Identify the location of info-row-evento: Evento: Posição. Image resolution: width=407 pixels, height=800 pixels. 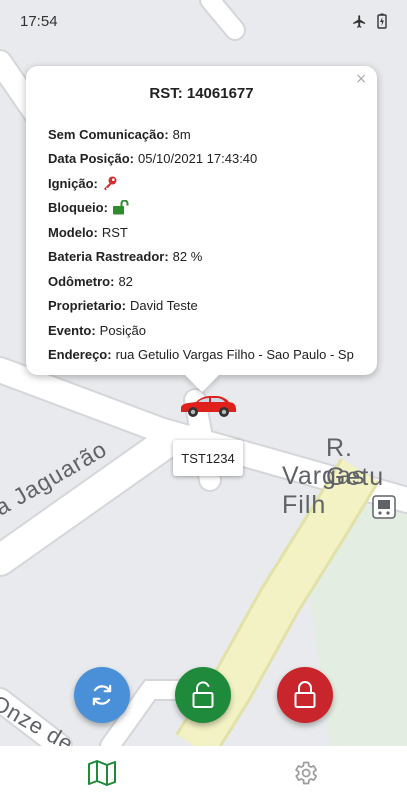
(208, 330).